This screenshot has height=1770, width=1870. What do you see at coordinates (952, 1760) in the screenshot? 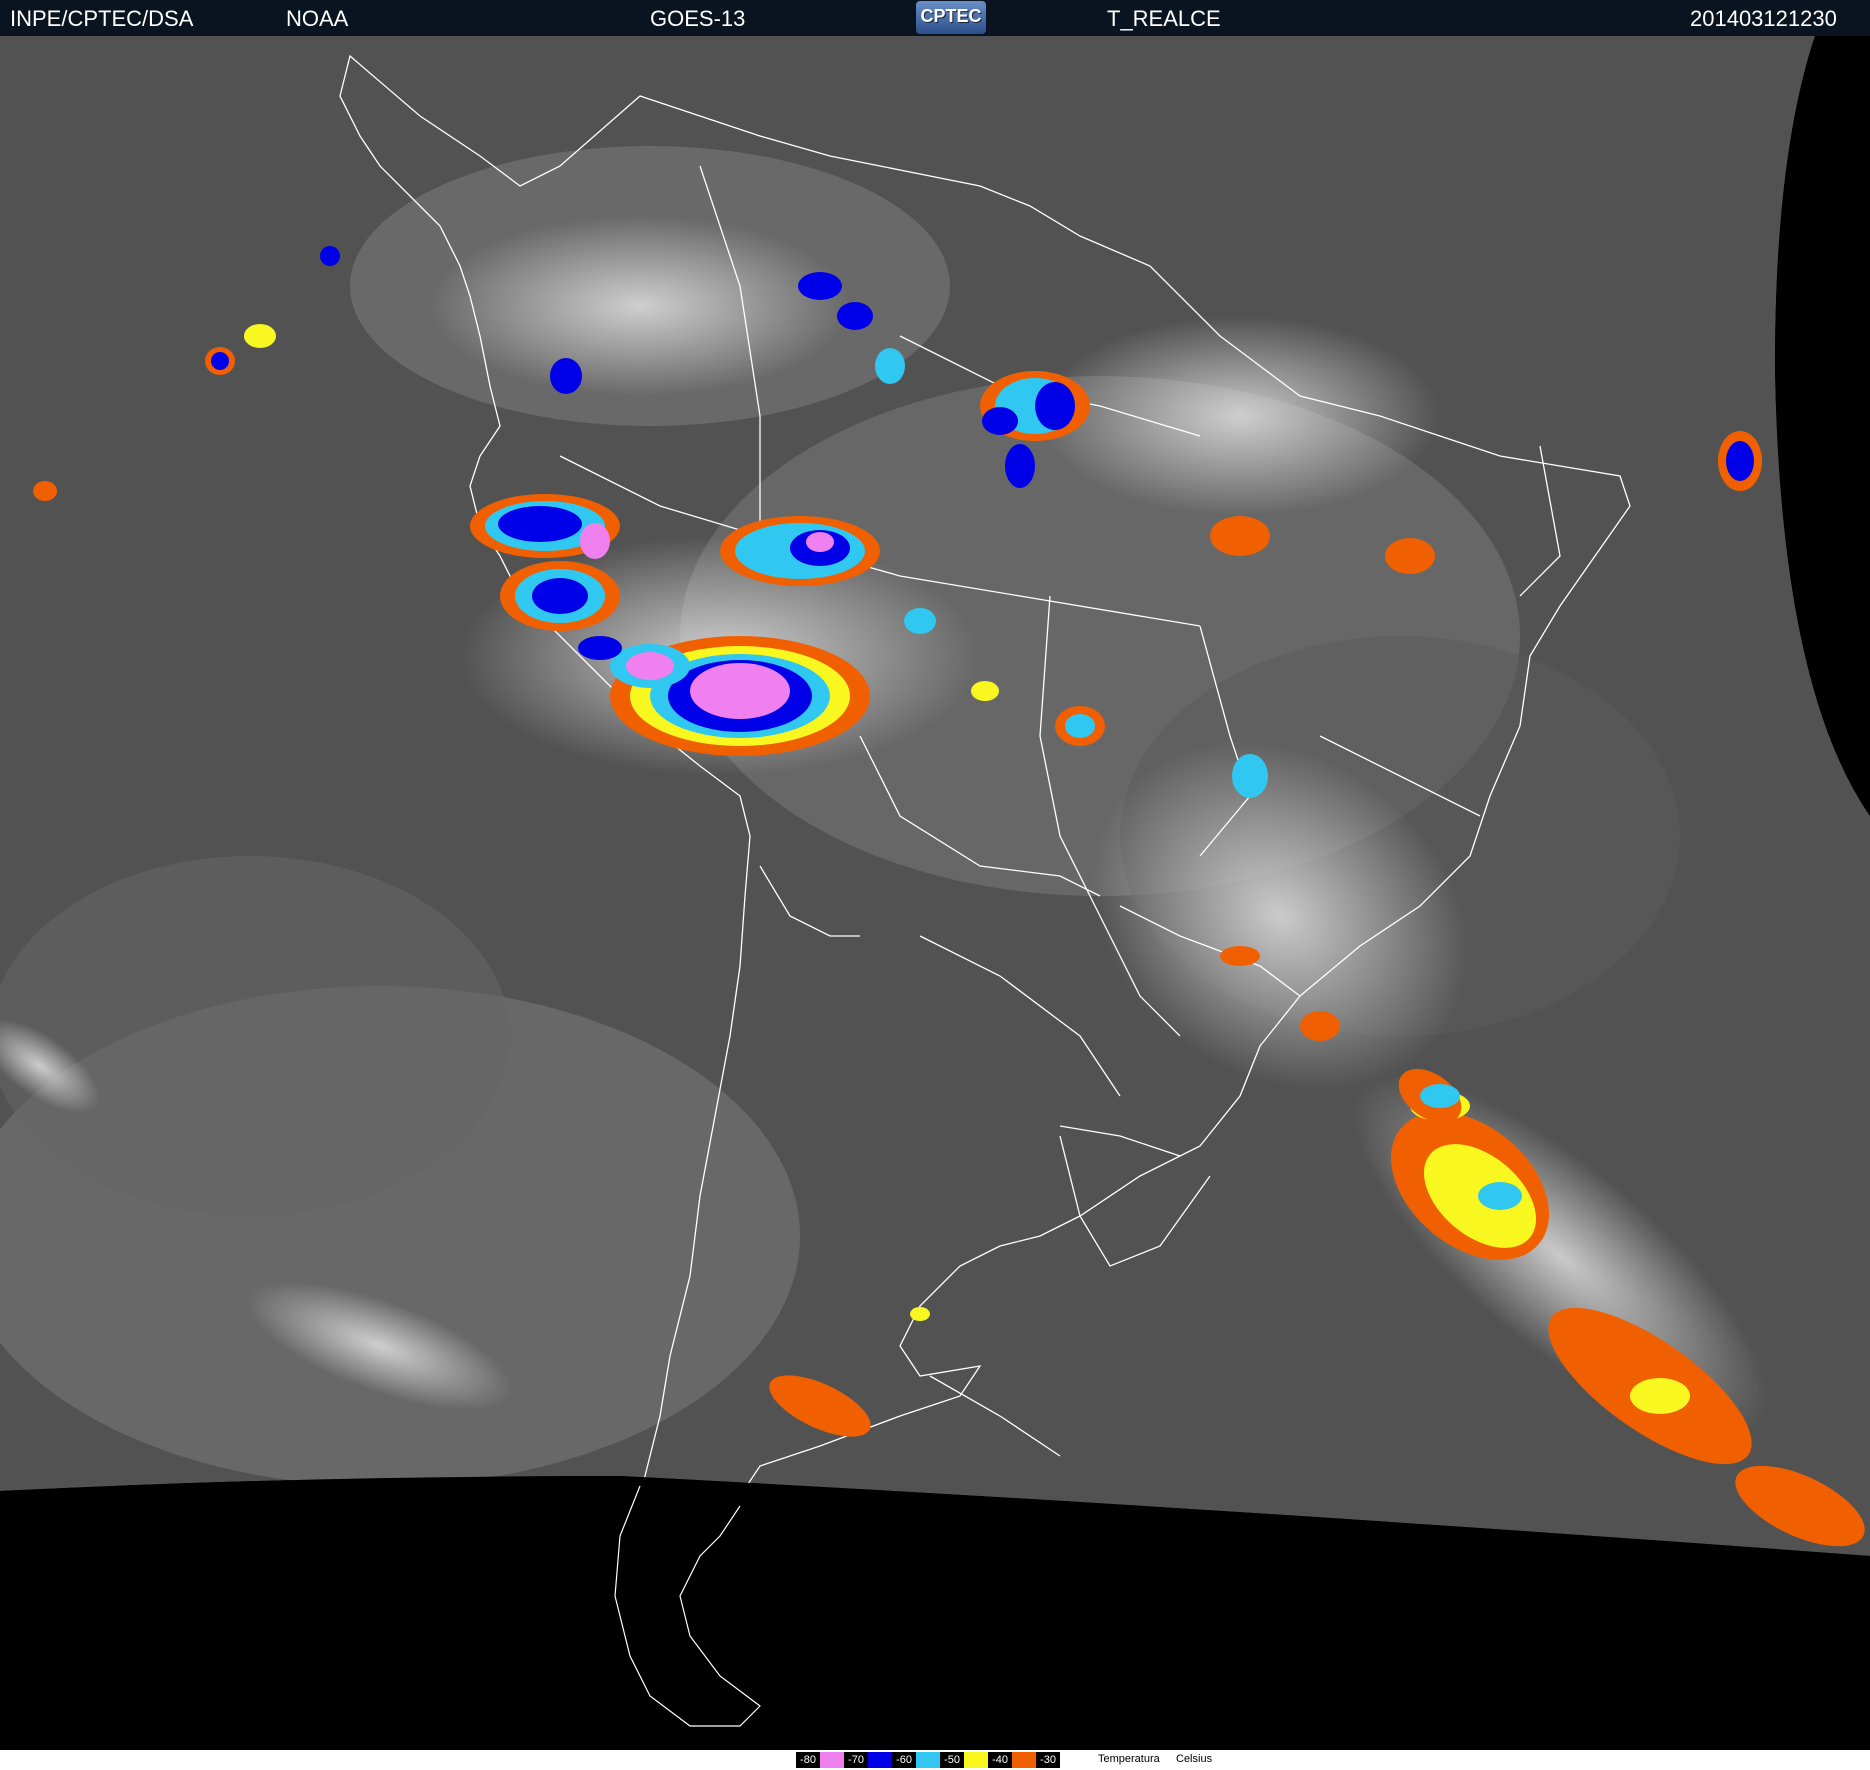
I see `legend-label-3: -50` at bounding box center [952, 1760].